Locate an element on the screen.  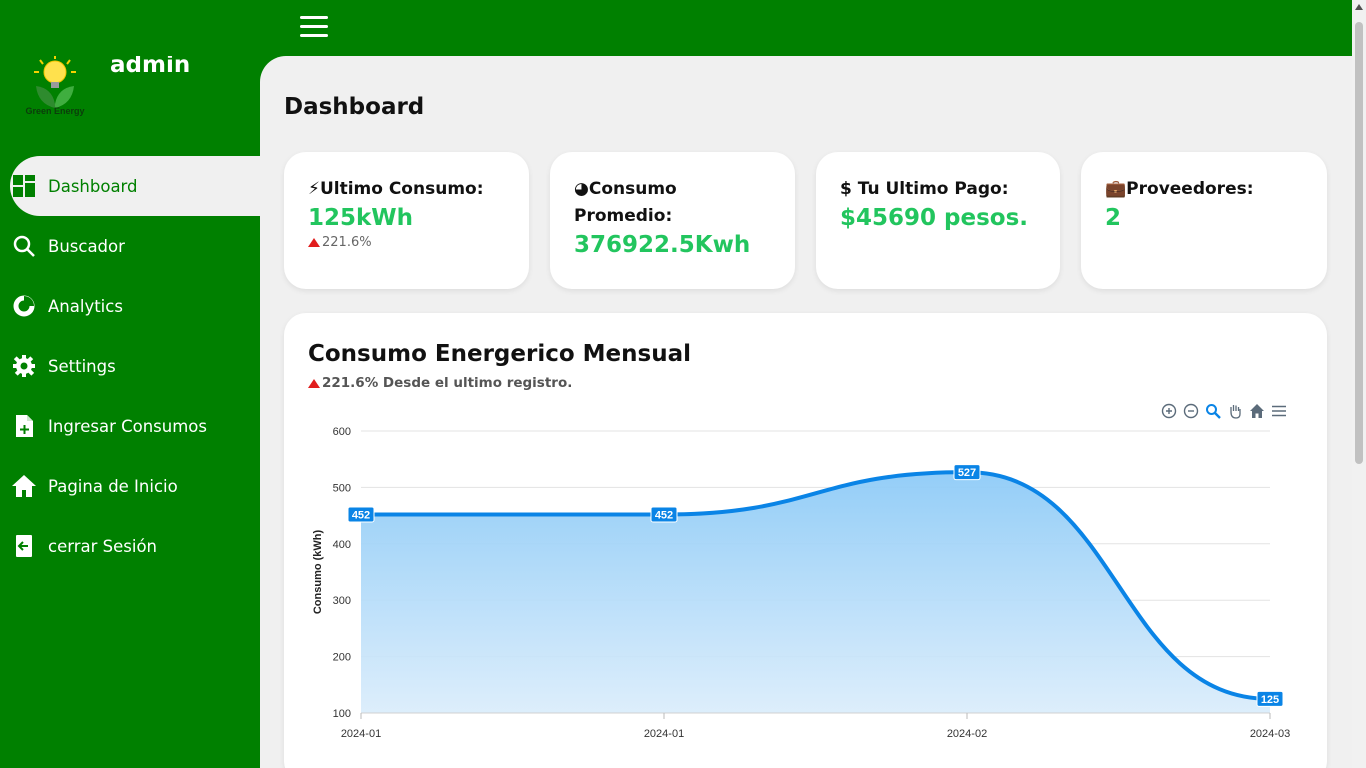
scroll-up-arrow-icon is located at coordinates (1359, 7).